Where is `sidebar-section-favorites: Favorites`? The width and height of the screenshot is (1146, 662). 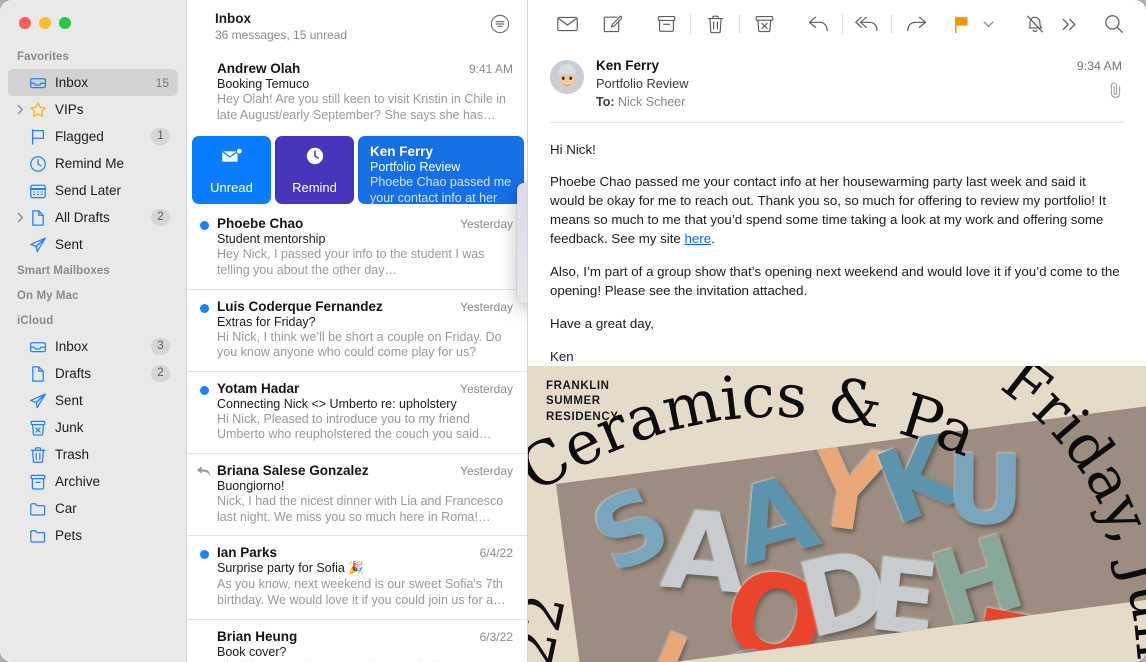
sidebar-section-favorites: Favorites is located at coordinates (43, 57).